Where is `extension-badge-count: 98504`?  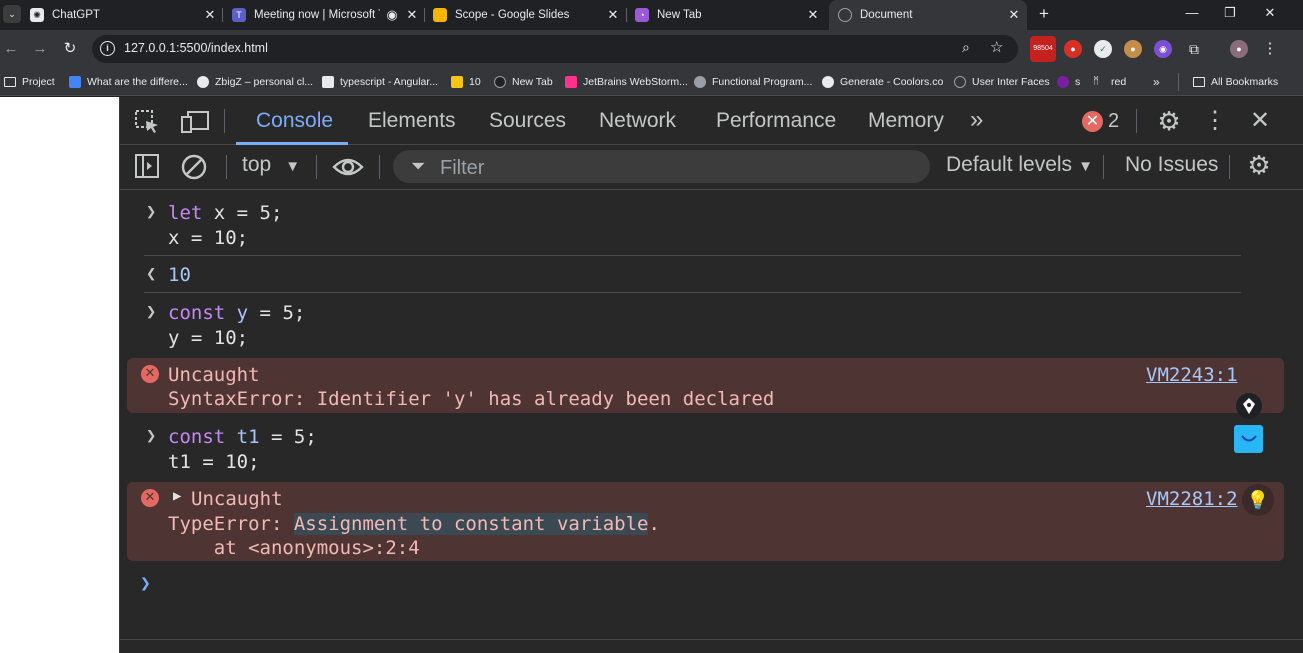 extension-badge-count: 98504 is located at coordinates (1043, 48).